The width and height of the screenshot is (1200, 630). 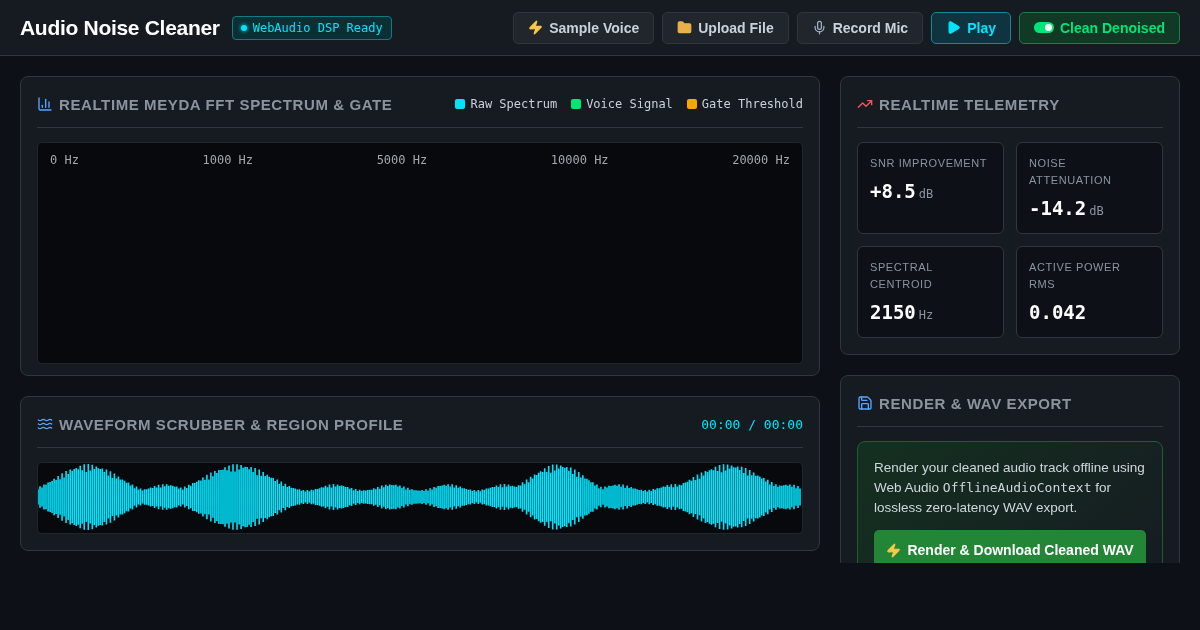 I want to click on metric-value: 2150, so click(x=893, y=312).